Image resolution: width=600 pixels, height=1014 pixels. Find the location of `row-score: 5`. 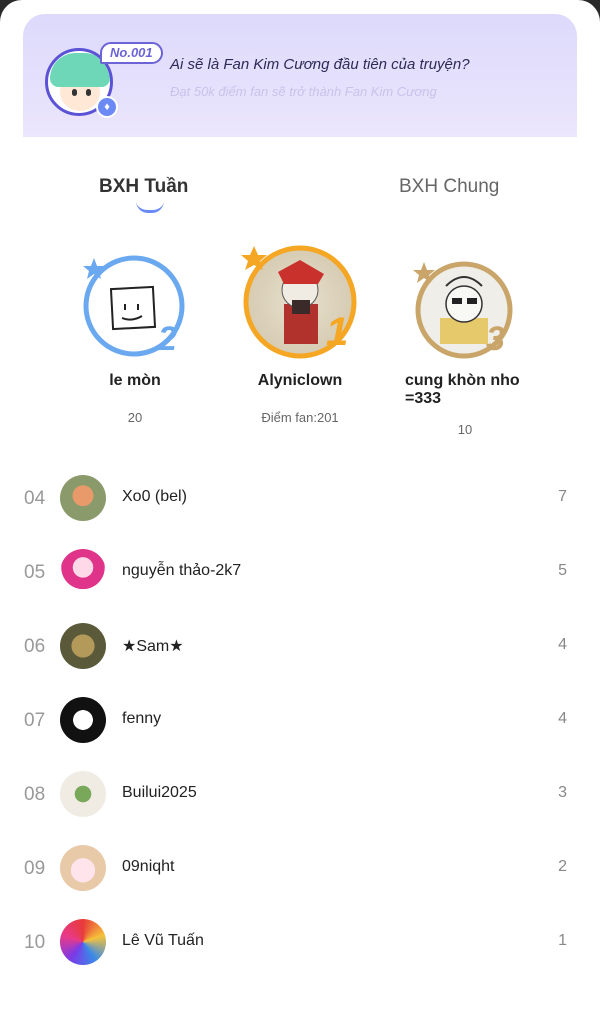

row-score: 5 is located at coordinates (562, 570).